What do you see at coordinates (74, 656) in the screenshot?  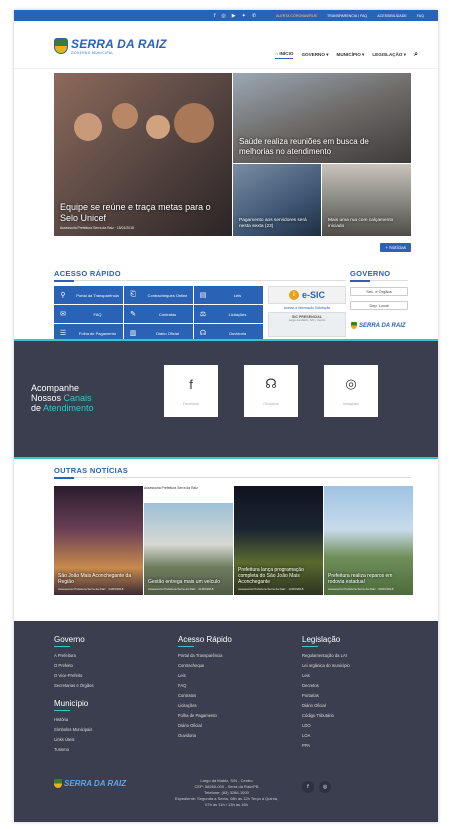 I see `footer-link: A Prefeitura` at bounding box center [74, 656].